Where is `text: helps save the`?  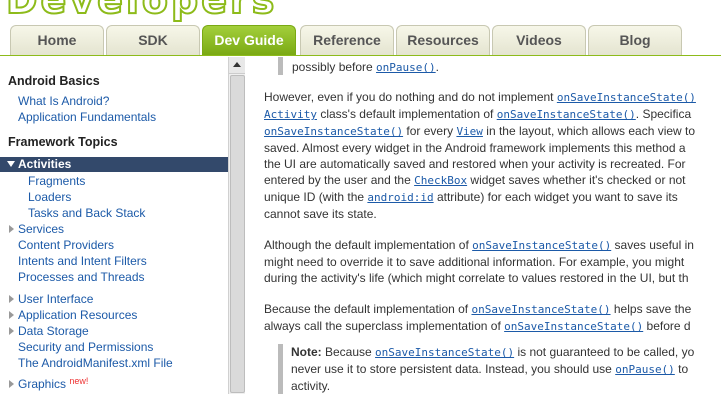 text: helps save the is located at coordinates (651, 309).